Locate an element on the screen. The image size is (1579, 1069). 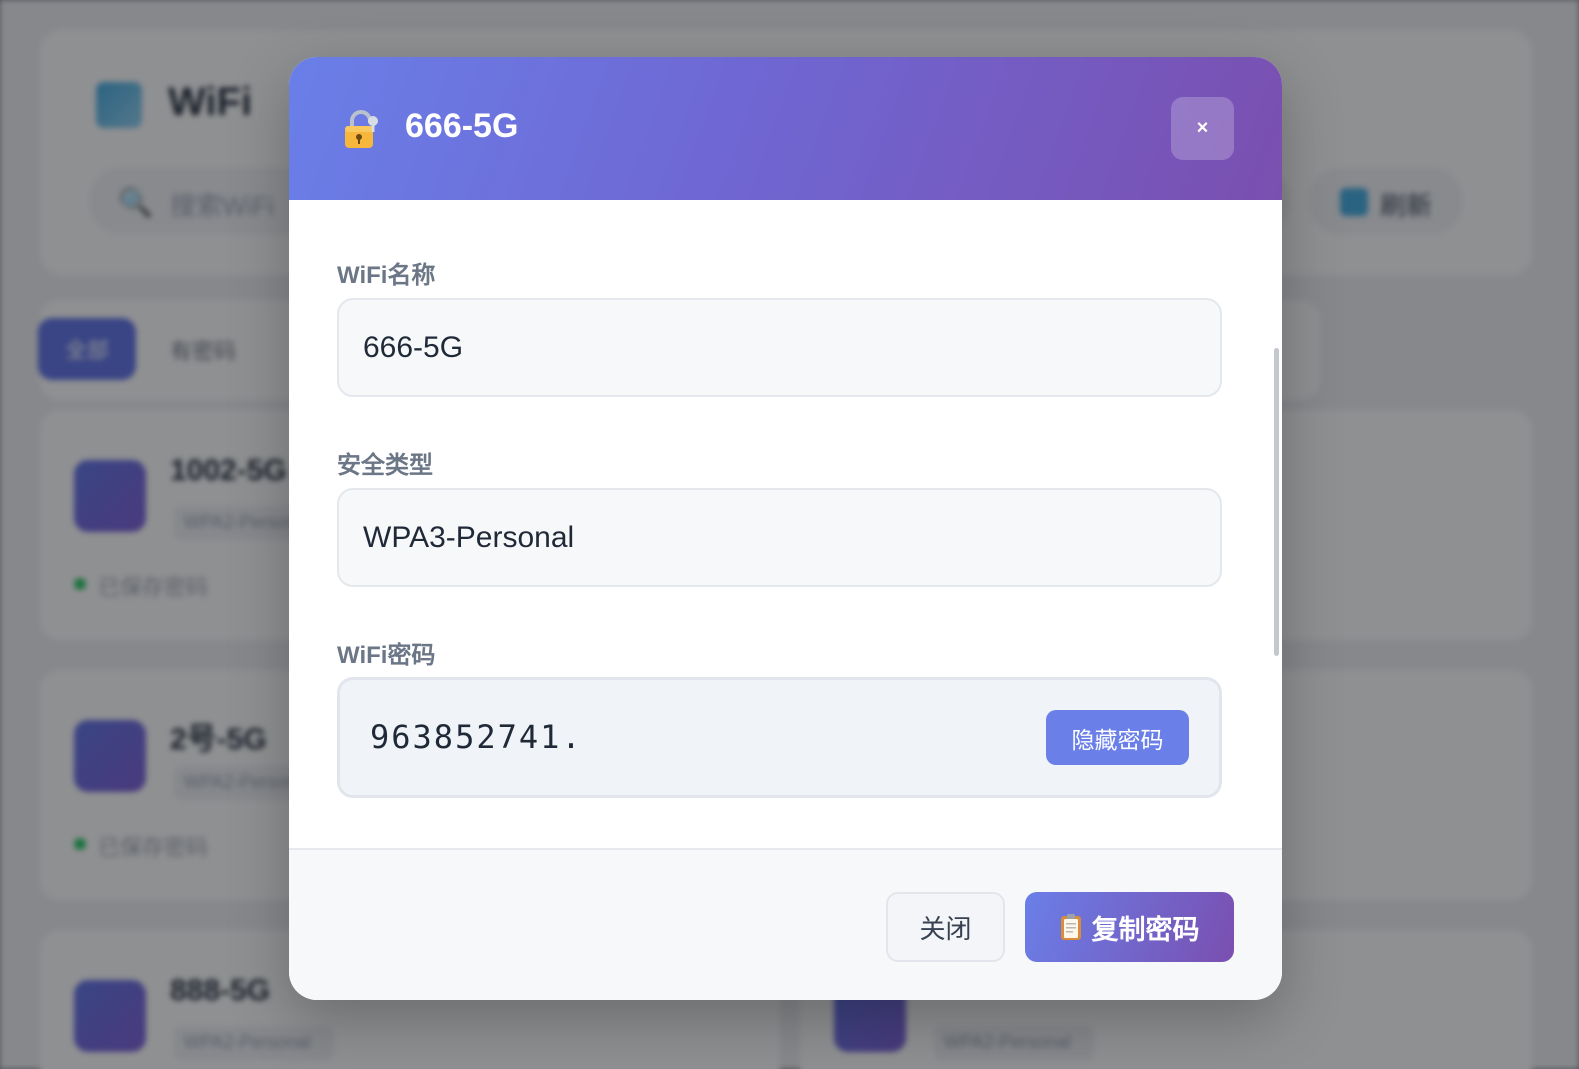
lock-icon is located at coordinates (361, 130).